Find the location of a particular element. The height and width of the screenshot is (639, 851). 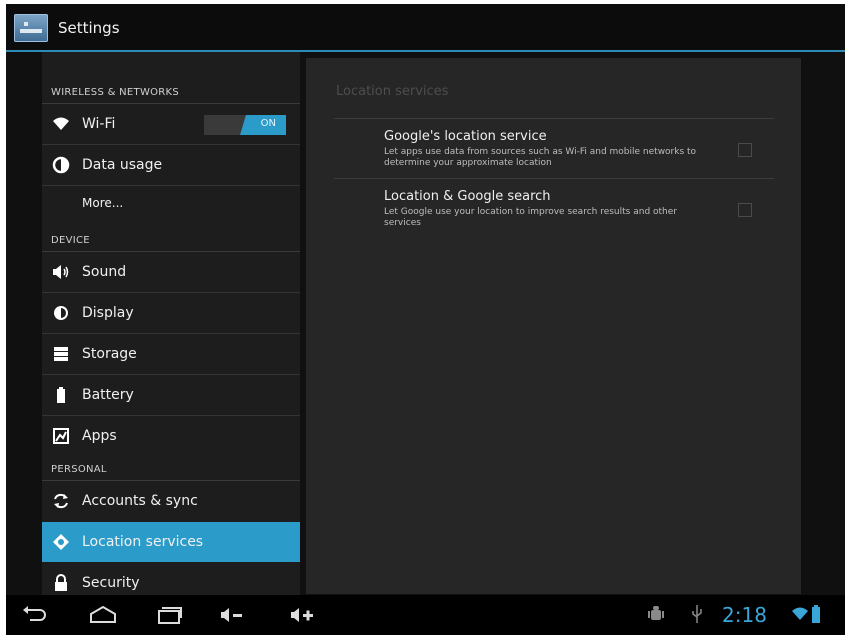

data-usage-icon is located at coordinates (61, 165).